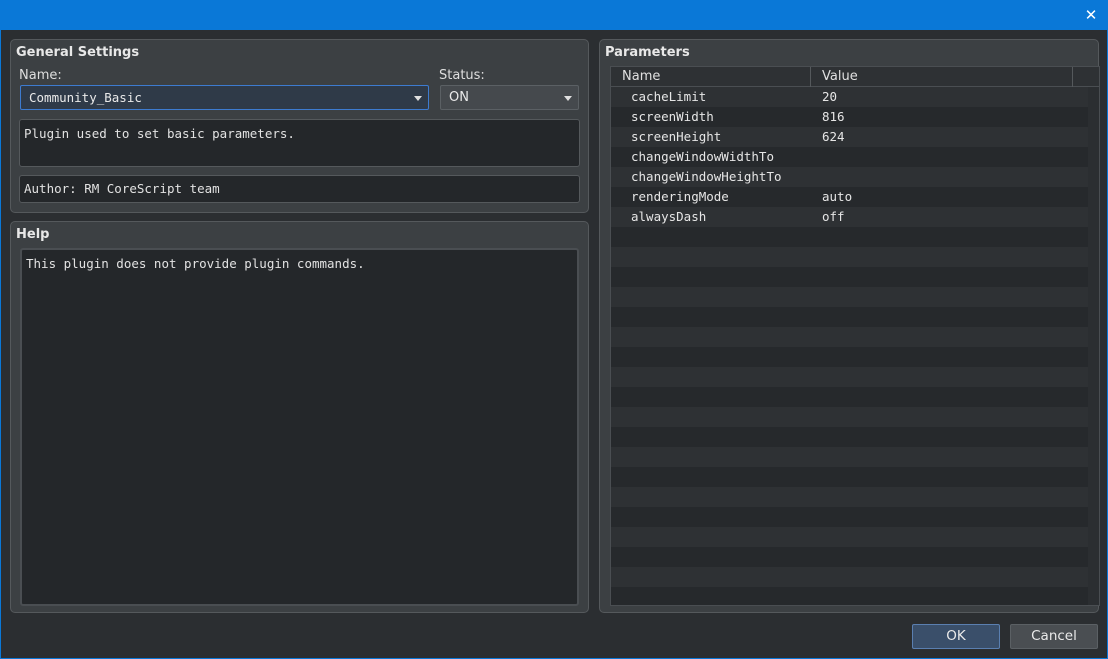 The width and height of the screenshot is (1108, 659). Describe the element at coordinates (850, 137) in the screenshot. I see `table-row: screenHeight 624` at that location.